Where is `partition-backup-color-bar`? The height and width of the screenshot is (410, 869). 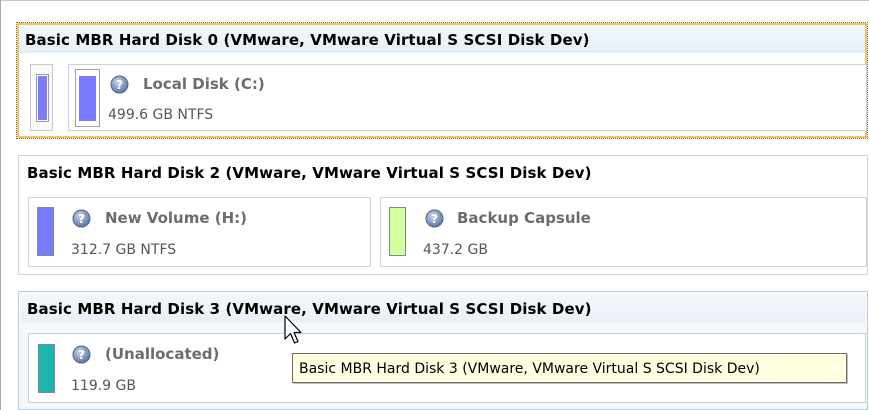
partition-backup-color-bar is located at coordinates (397, 231).